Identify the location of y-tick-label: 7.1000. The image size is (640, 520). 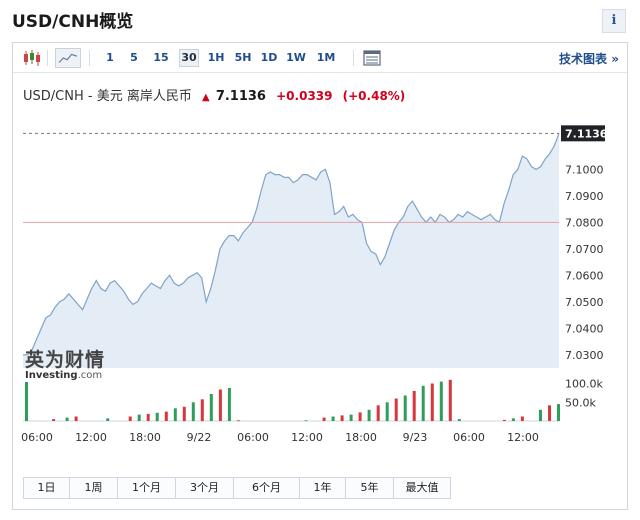
(584, 169).